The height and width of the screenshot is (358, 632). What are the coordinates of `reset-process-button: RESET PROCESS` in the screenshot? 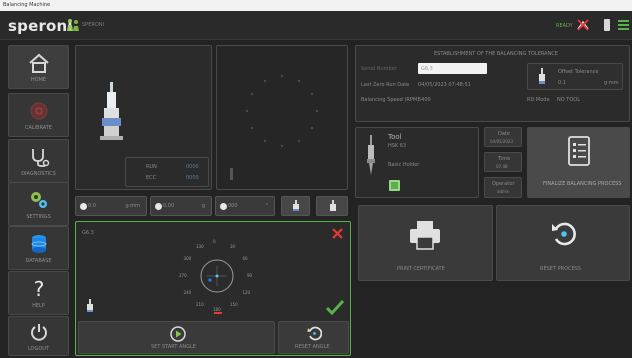 It's located at (563, 243).